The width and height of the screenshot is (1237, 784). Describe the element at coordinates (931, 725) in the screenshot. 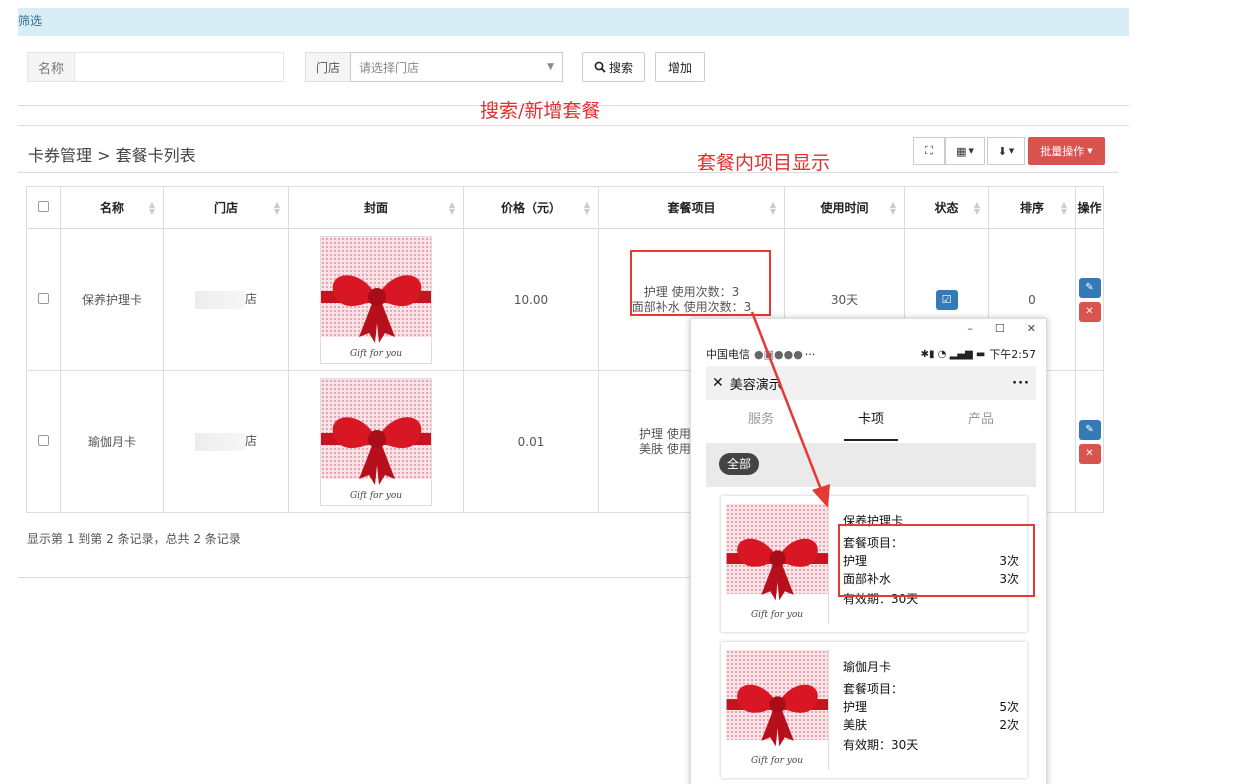

I see `card-item-row: 美肤 2次` at that location.